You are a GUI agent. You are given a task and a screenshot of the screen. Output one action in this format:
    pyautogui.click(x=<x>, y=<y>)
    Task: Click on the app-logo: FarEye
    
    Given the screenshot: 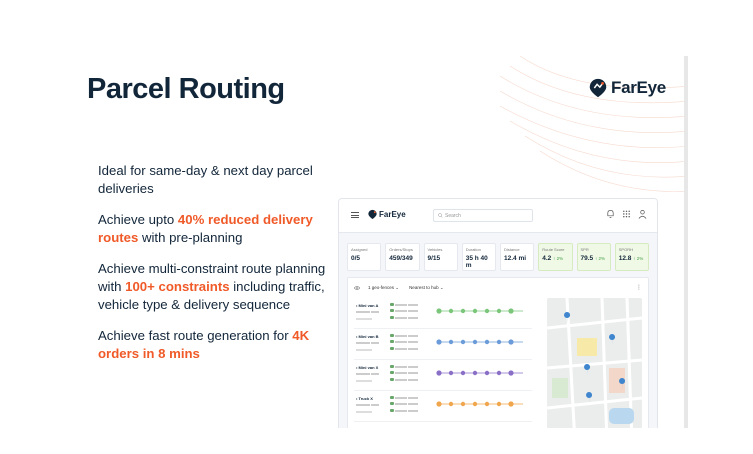 What is the action you would take?
    pyautogui.click(x=386, y=214)
    